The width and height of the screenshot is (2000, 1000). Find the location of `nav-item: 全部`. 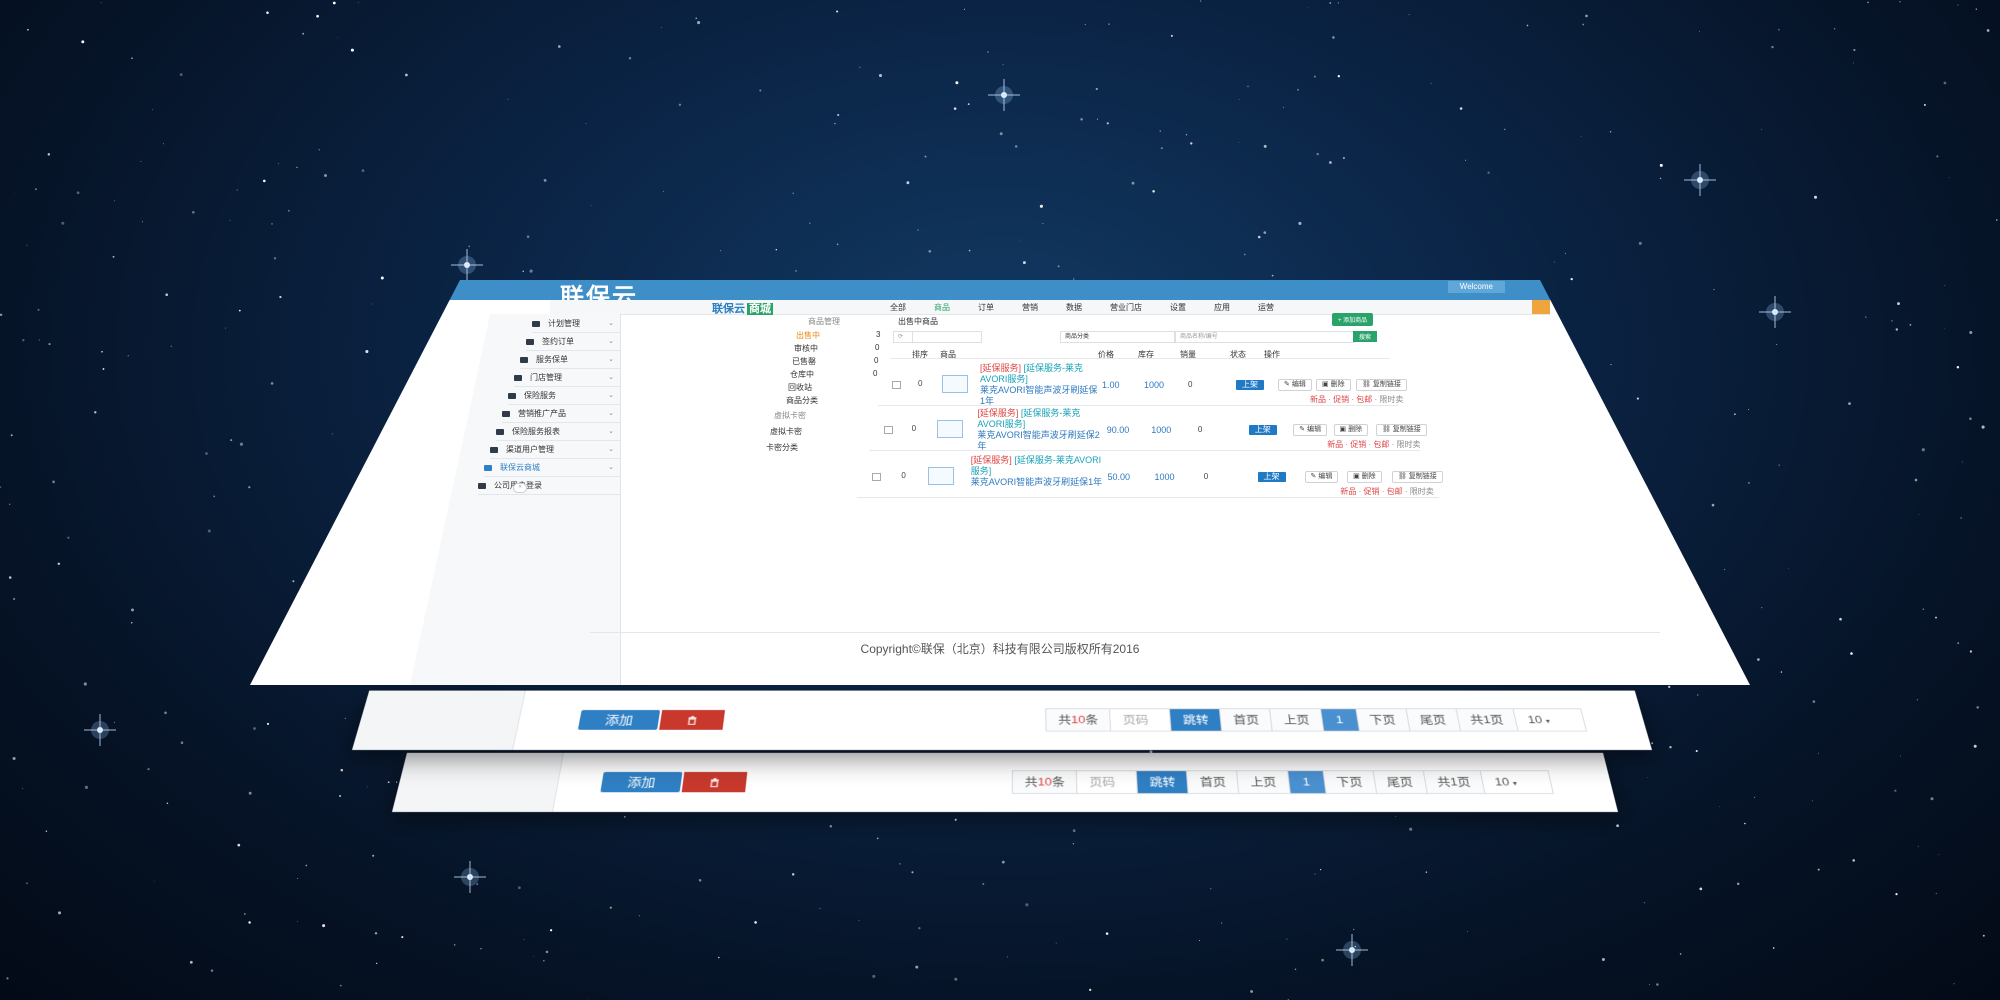

nav-item: 全部 is located at coordinates (898, 307).